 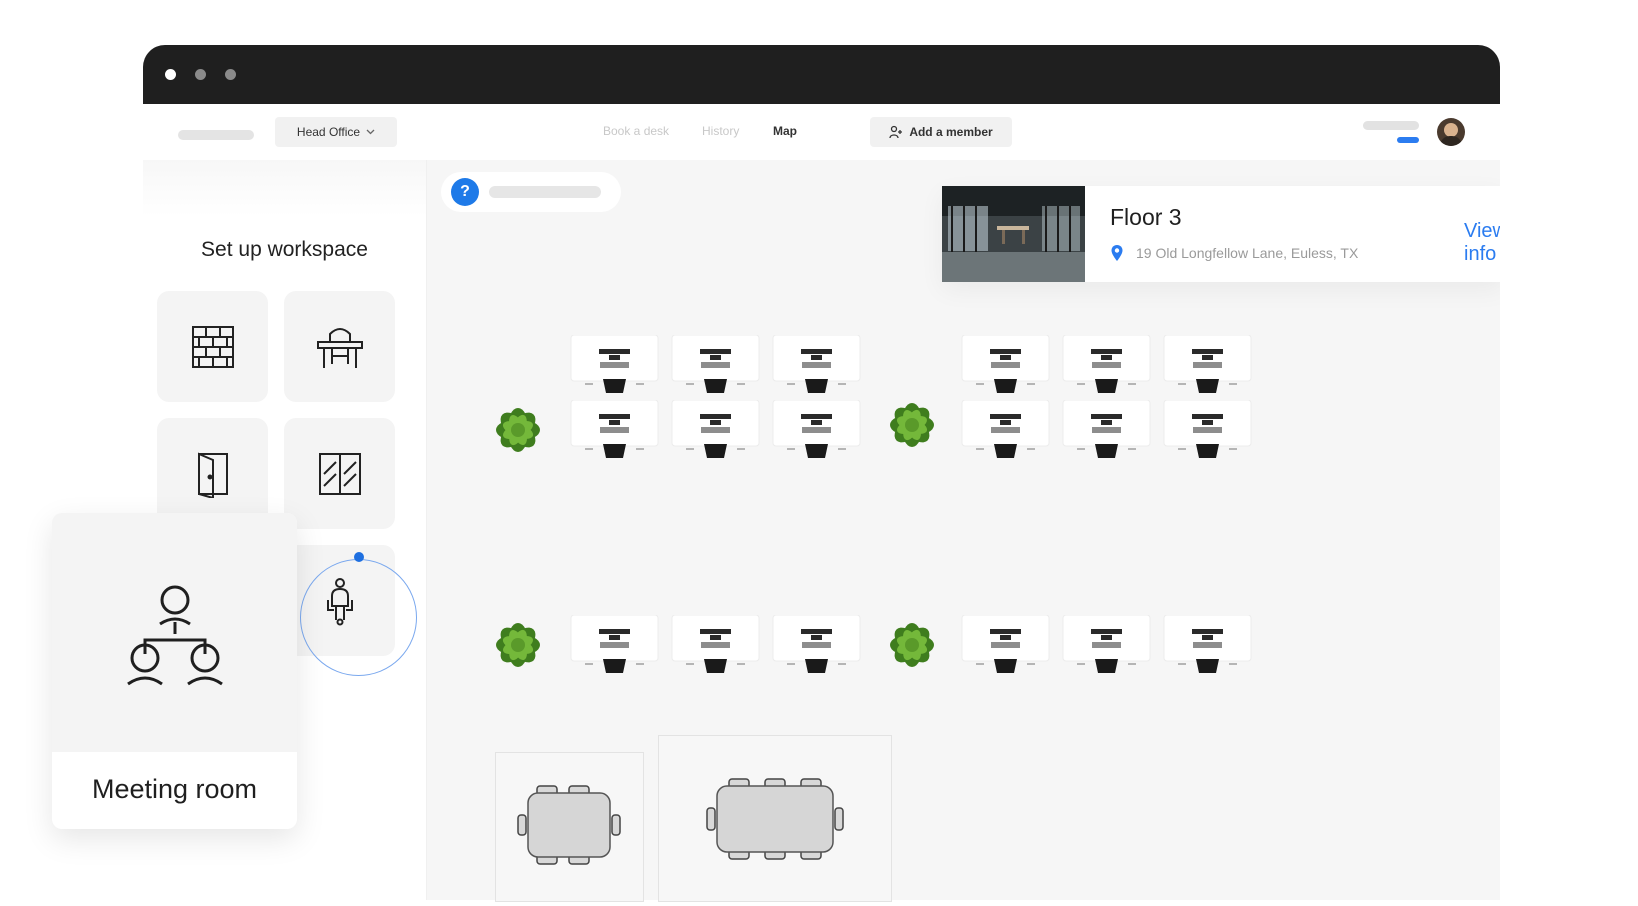 I want to click on user-status-indicator, so click(x=1408, y=140).